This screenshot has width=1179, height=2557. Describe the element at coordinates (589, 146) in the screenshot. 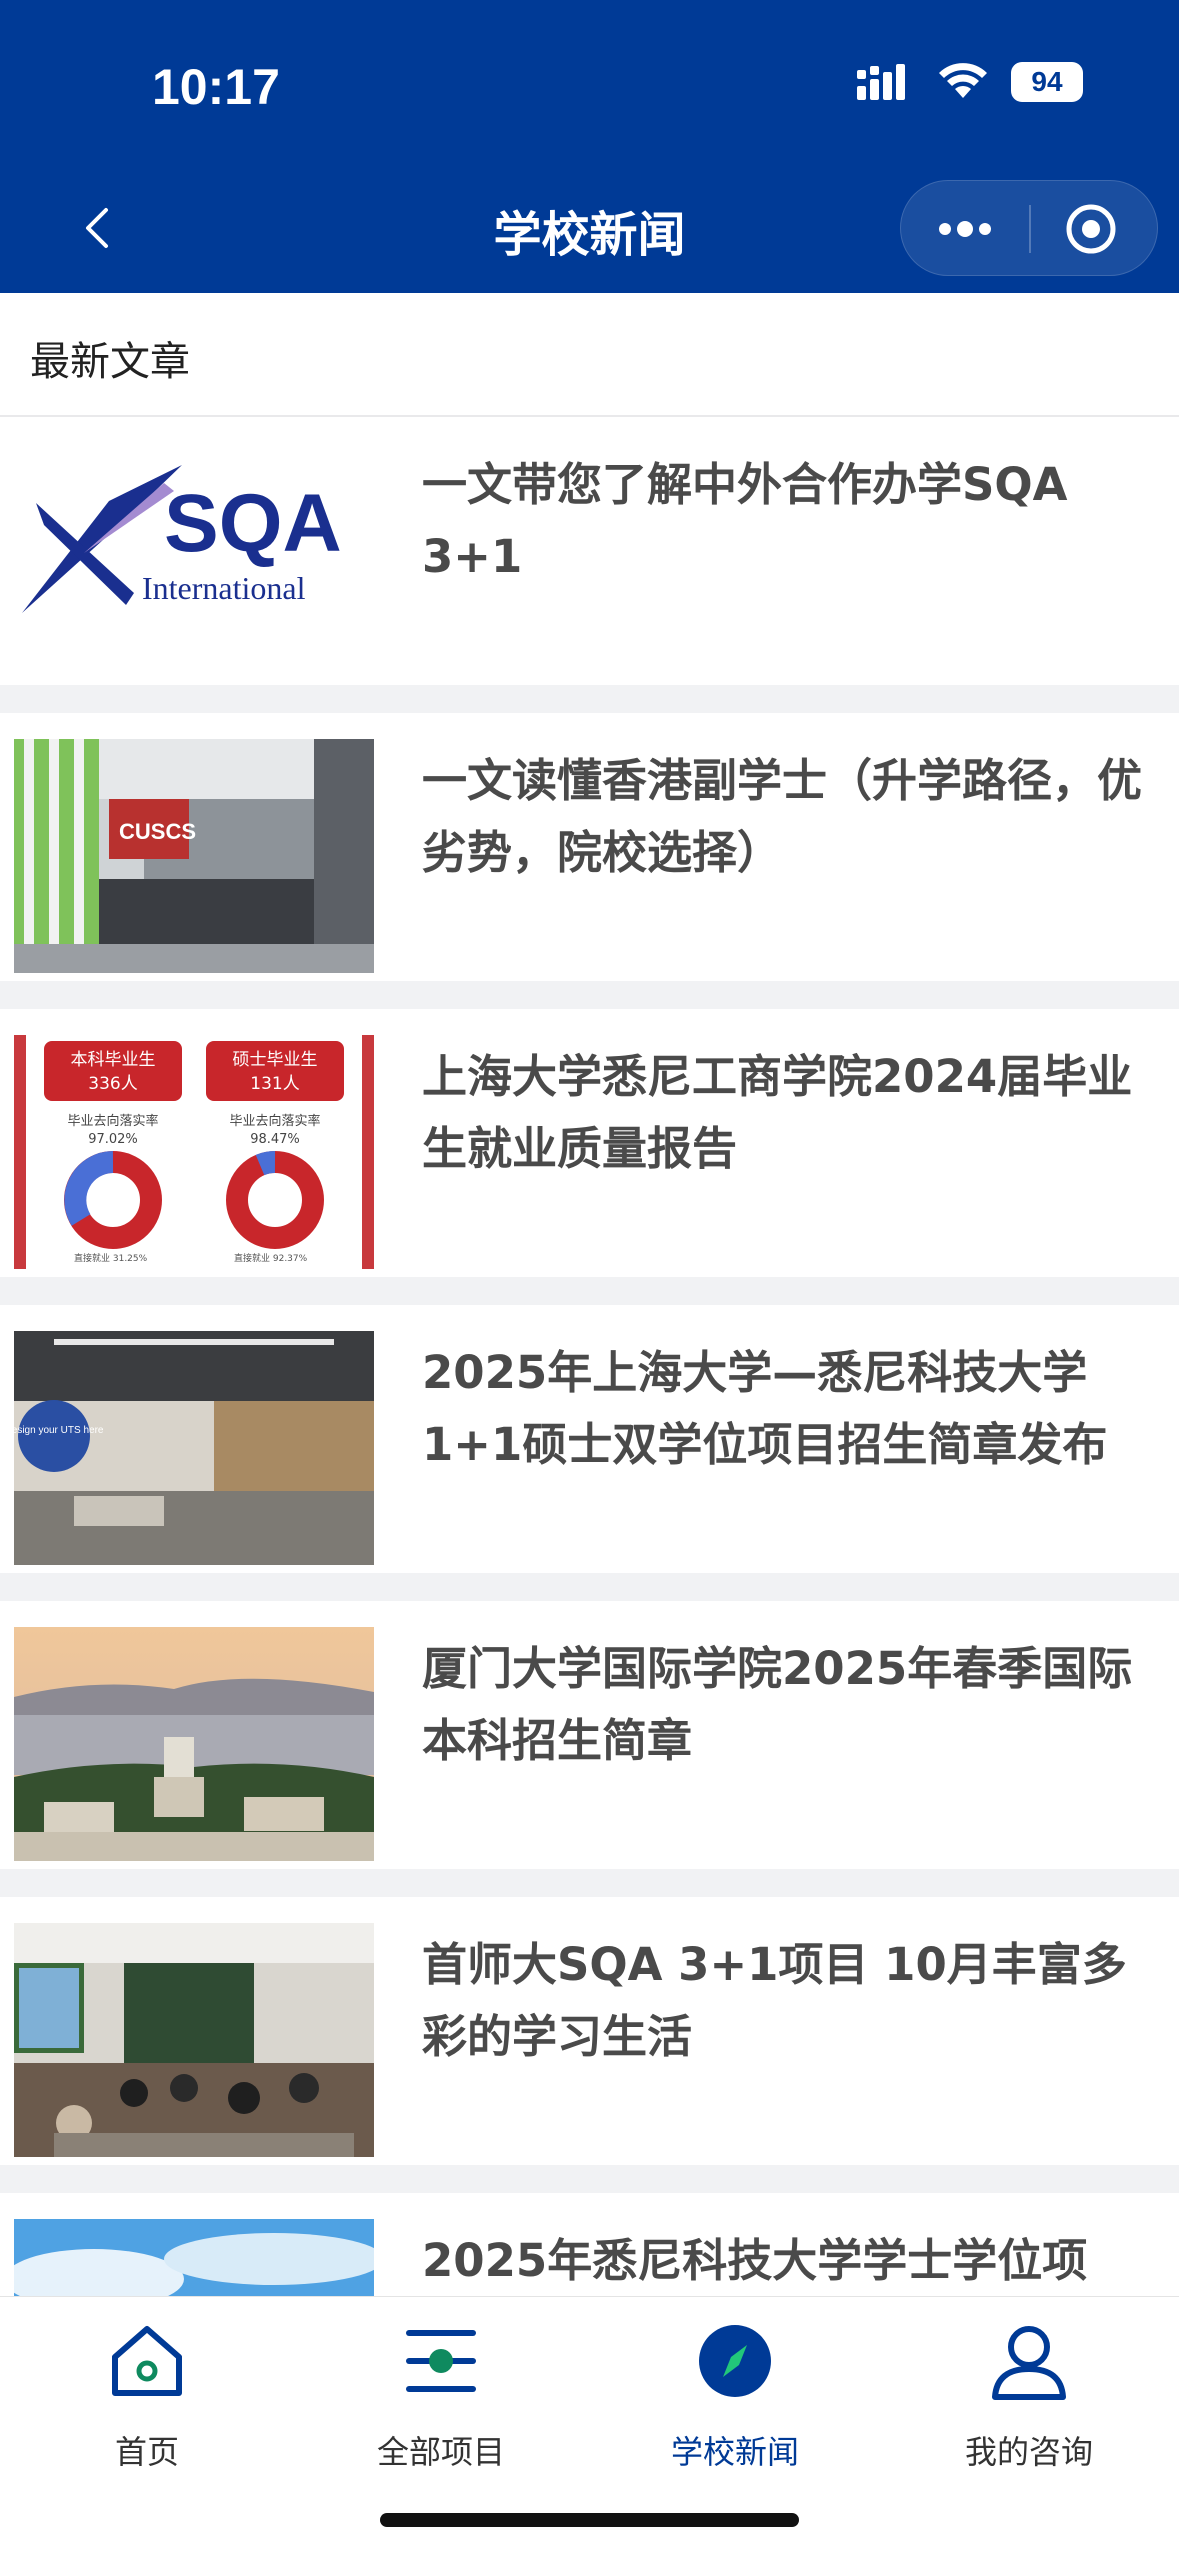

I see `top-bar: 10:17 94 学校新闻` at that location.